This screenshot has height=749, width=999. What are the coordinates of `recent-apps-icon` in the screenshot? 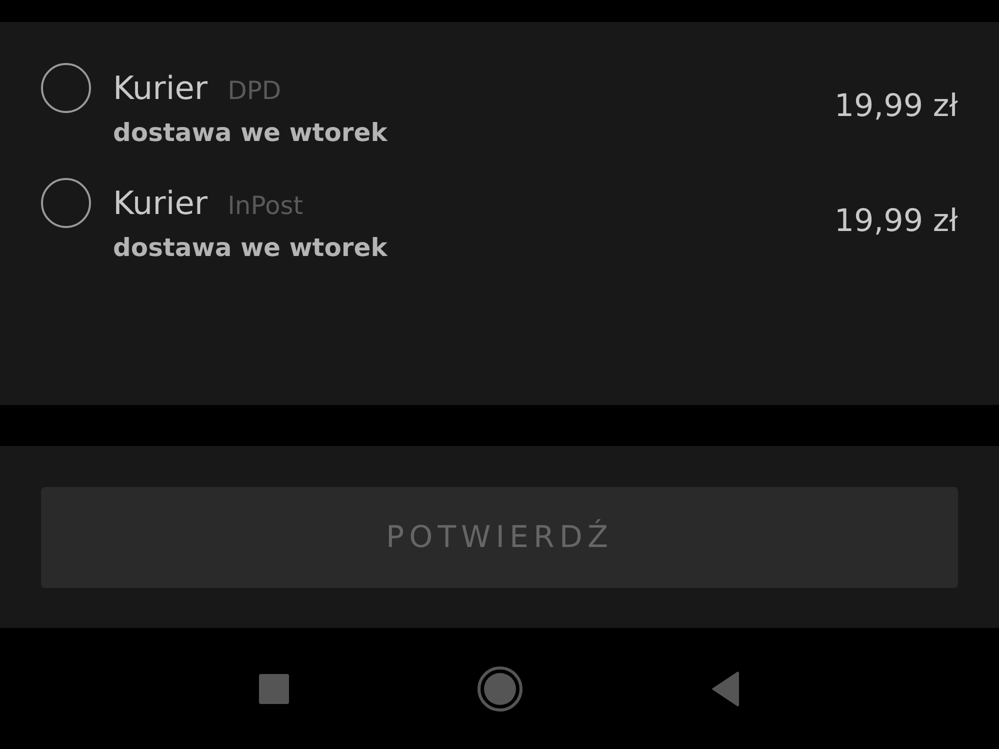 It's located at (273, 689).